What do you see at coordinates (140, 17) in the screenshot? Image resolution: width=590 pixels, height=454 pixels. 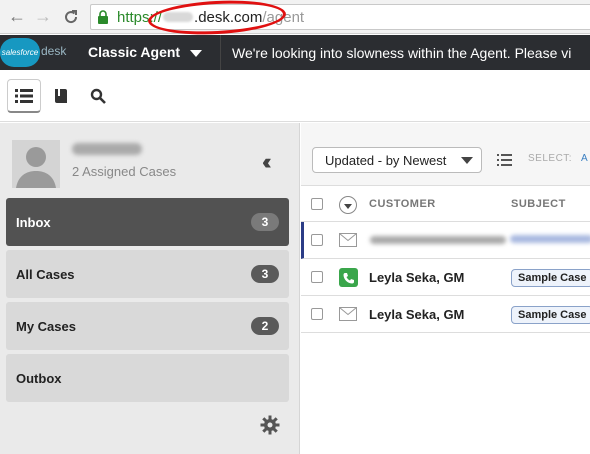 I see `url-scheme: https://` at bounding box center [140, 17].